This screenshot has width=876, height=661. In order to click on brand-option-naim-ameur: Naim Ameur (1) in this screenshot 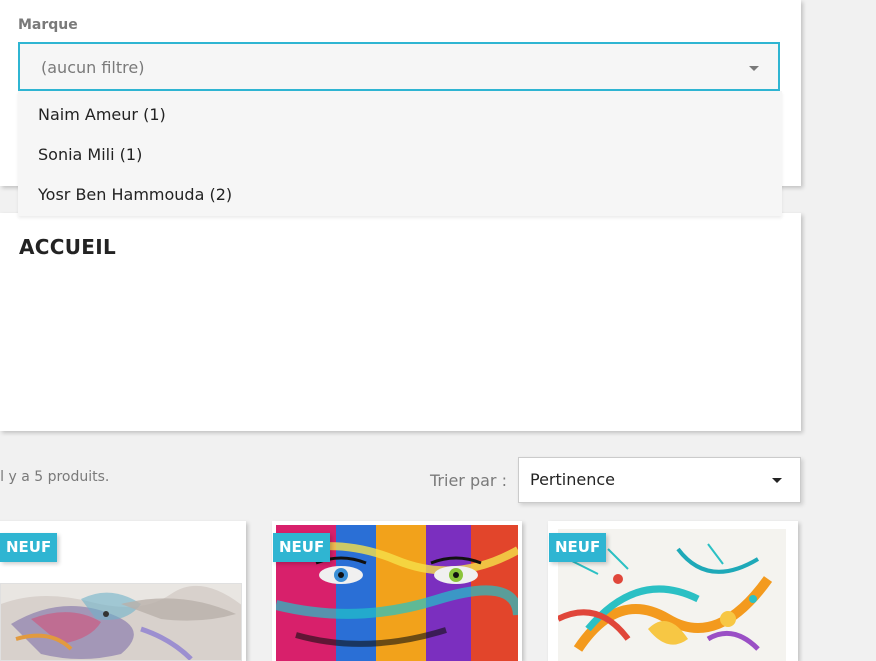, I will do `click(102, 114)`.